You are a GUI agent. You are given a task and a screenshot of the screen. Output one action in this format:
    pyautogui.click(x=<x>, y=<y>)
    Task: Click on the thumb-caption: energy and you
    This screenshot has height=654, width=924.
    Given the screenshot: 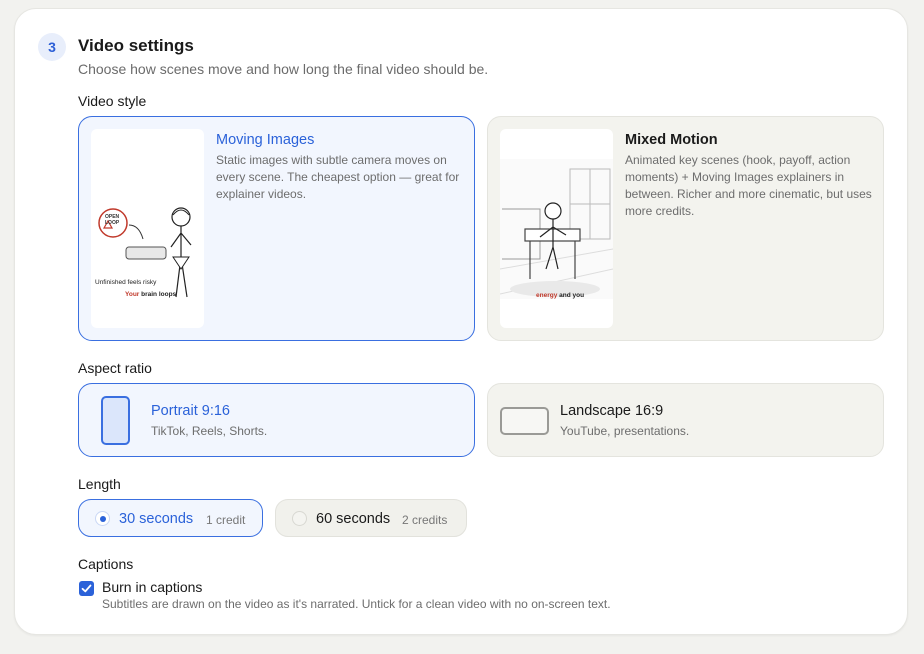 What is the action you would take?
    pyautogui.click(x=560, y=295)
    